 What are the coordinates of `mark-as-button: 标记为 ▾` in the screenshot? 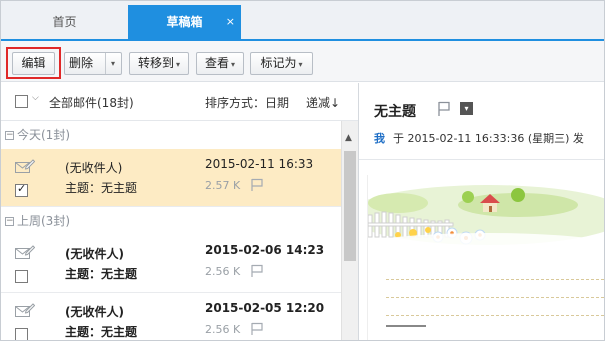 It's located at (281, 63).